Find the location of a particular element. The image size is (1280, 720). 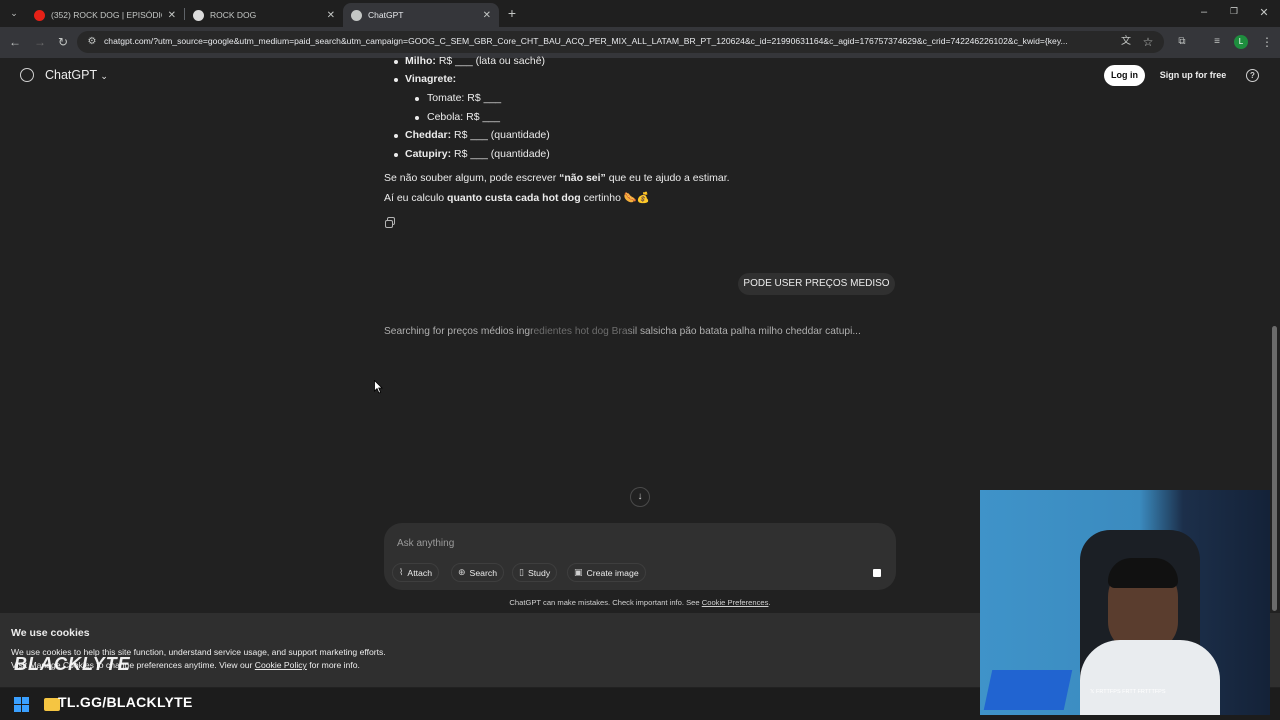

mouse-cursor-icon is located at coordinates (378, 387).